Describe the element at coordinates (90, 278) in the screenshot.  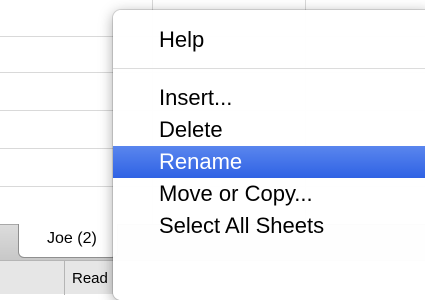
I see `status-text: Read` at that location.